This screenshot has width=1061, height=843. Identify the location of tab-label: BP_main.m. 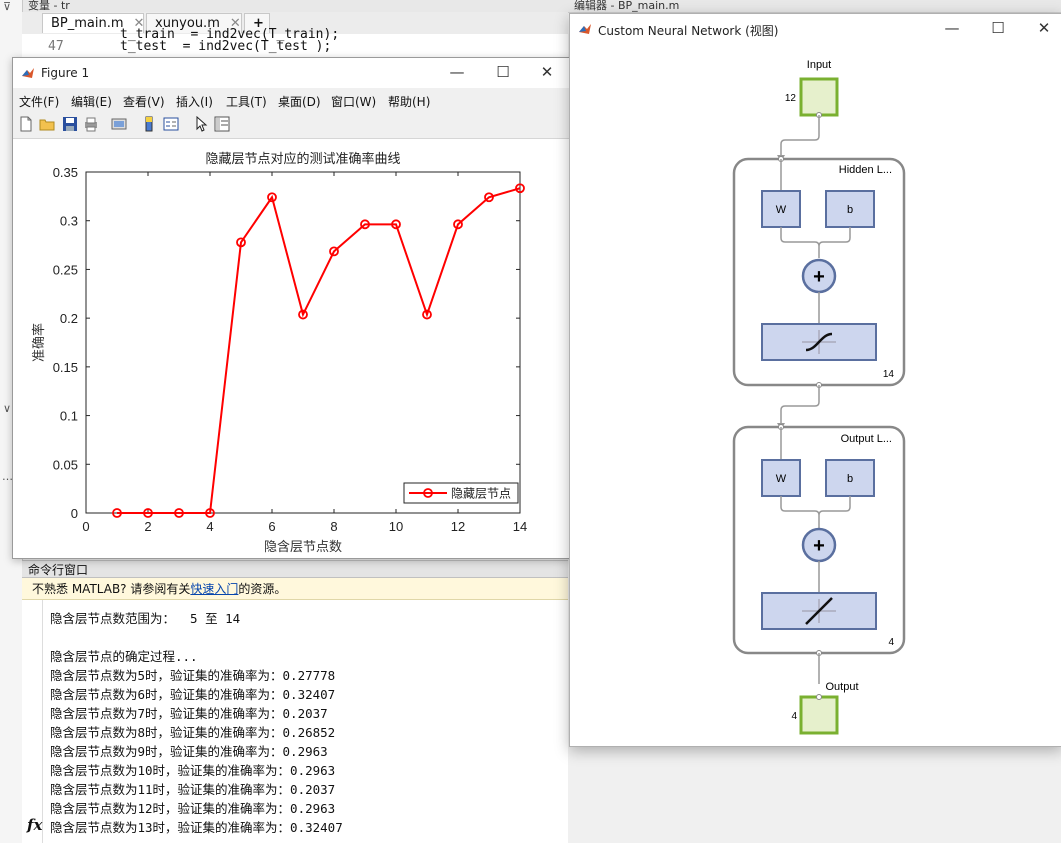
(87, 23).